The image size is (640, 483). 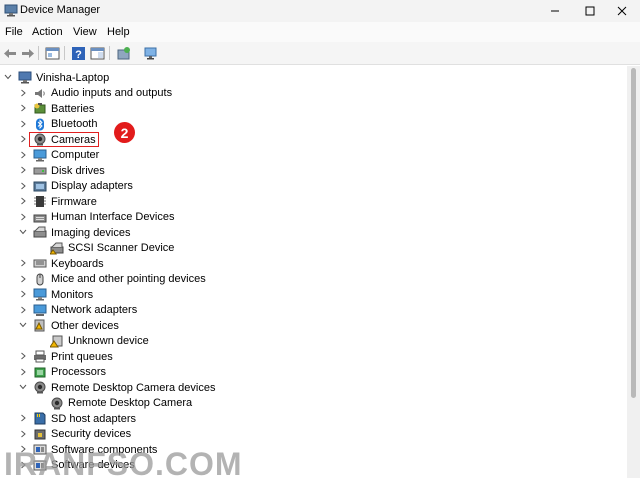 I want to click on tree-item-label: Mice and other pointing devices, so click(x=128, y=279).